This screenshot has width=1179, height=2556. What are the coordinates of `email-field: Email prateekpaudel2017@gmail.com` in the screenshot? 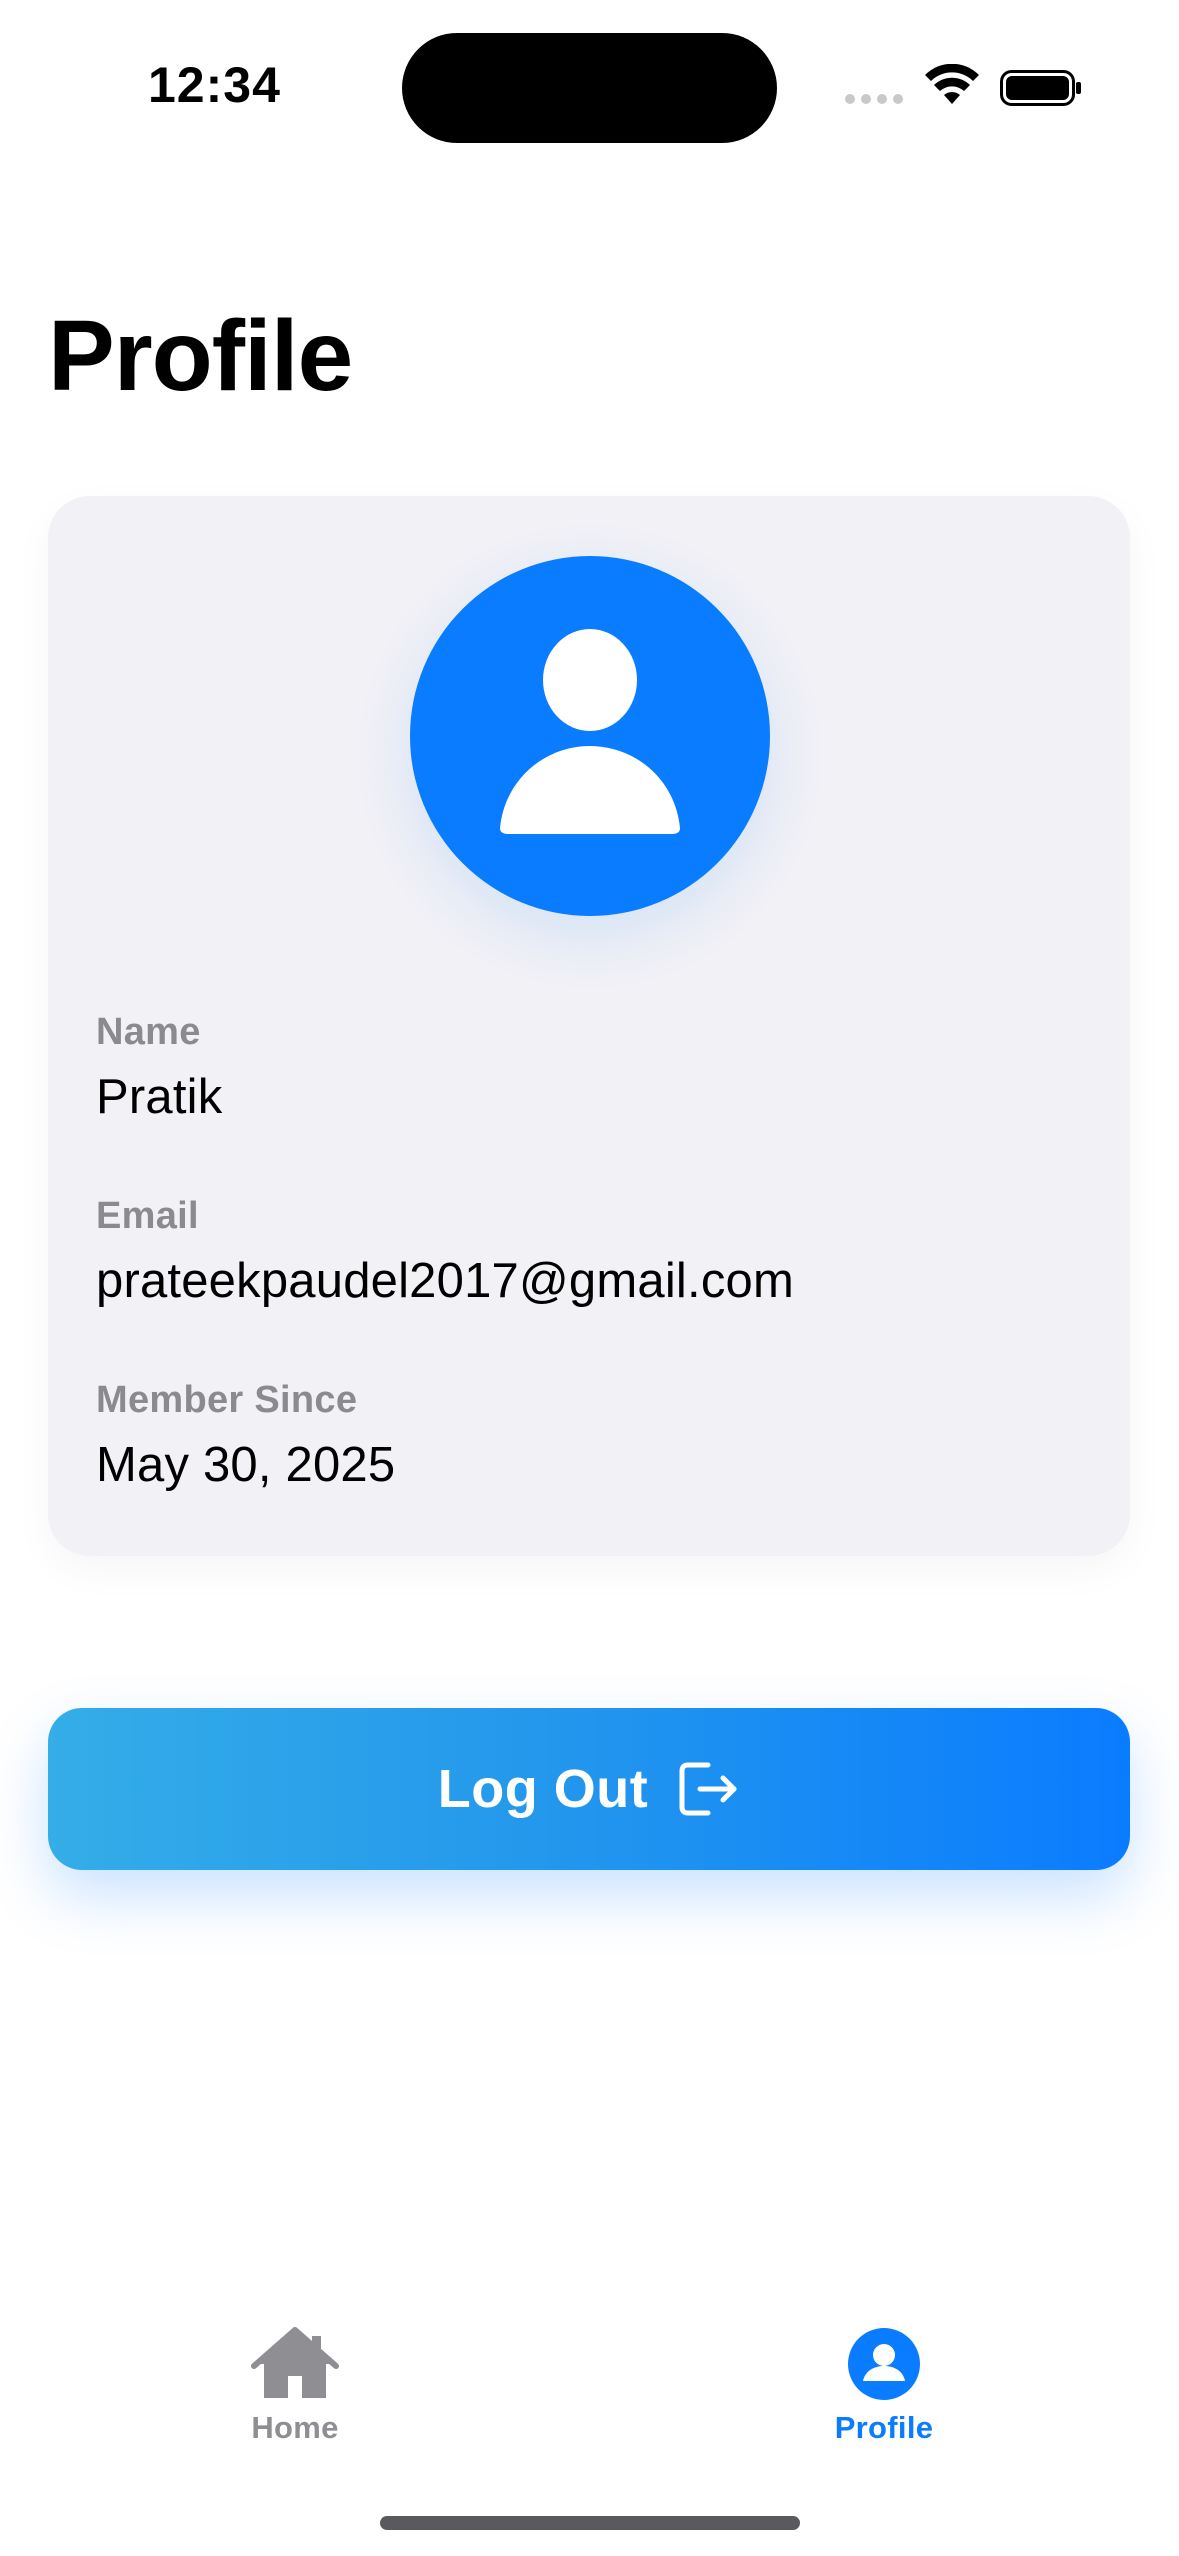 It's located at (445, 1252).